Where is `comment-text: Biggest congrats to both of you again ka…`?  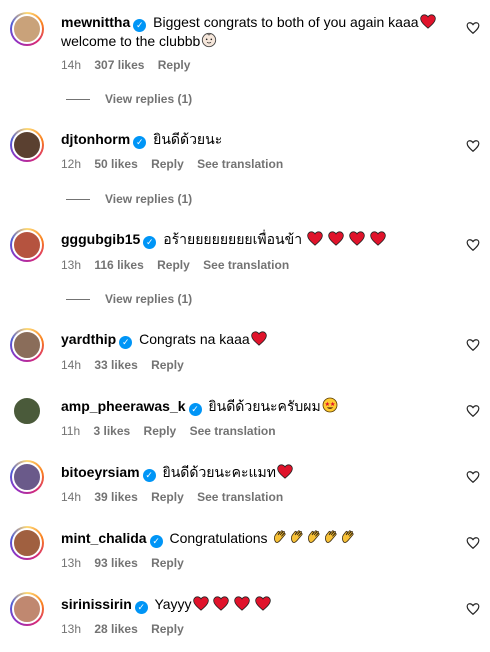
comment-text: Biggest congrats to both of you again ka… is located at coordinates (286, 22).